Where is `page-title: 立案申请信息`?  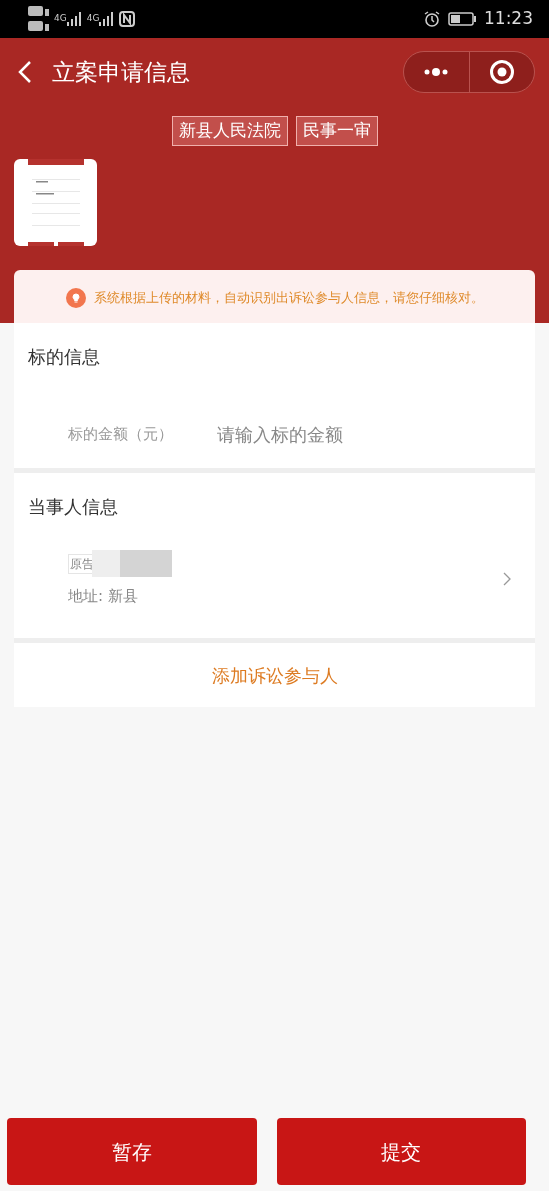 page-title: 立案申请信息 is located at coordinates (121, 72).